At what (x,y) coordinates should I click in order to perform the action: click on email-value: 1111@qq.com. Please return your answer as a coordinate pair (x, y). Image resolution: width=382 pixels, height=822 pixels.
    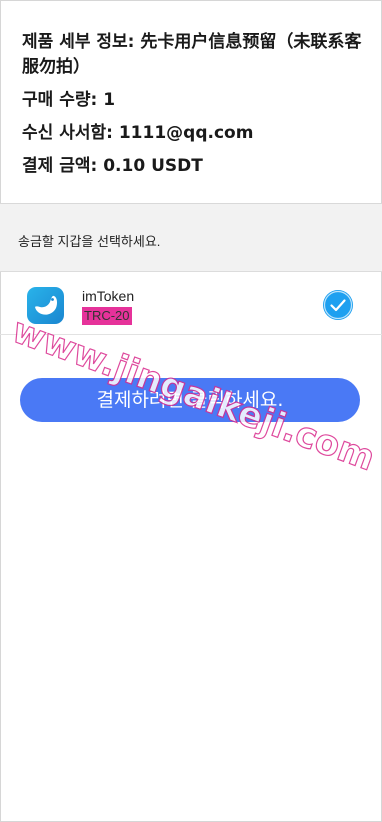
    Looking at the image, I should click on (186, 133).